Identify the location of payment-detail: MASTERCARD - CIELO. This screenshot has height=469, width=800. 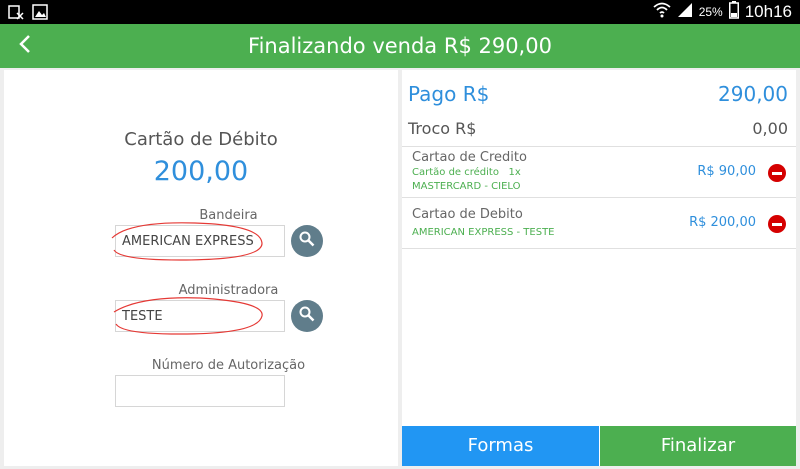
(466, 186).